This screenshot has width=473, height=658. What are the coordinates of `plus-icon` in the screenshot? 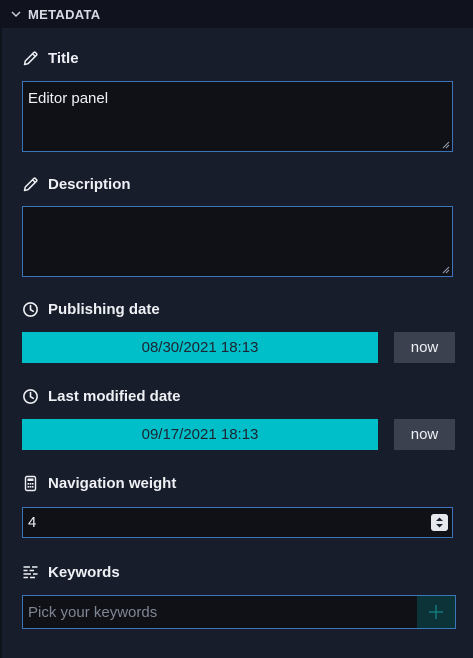 It's located at (436, 612).